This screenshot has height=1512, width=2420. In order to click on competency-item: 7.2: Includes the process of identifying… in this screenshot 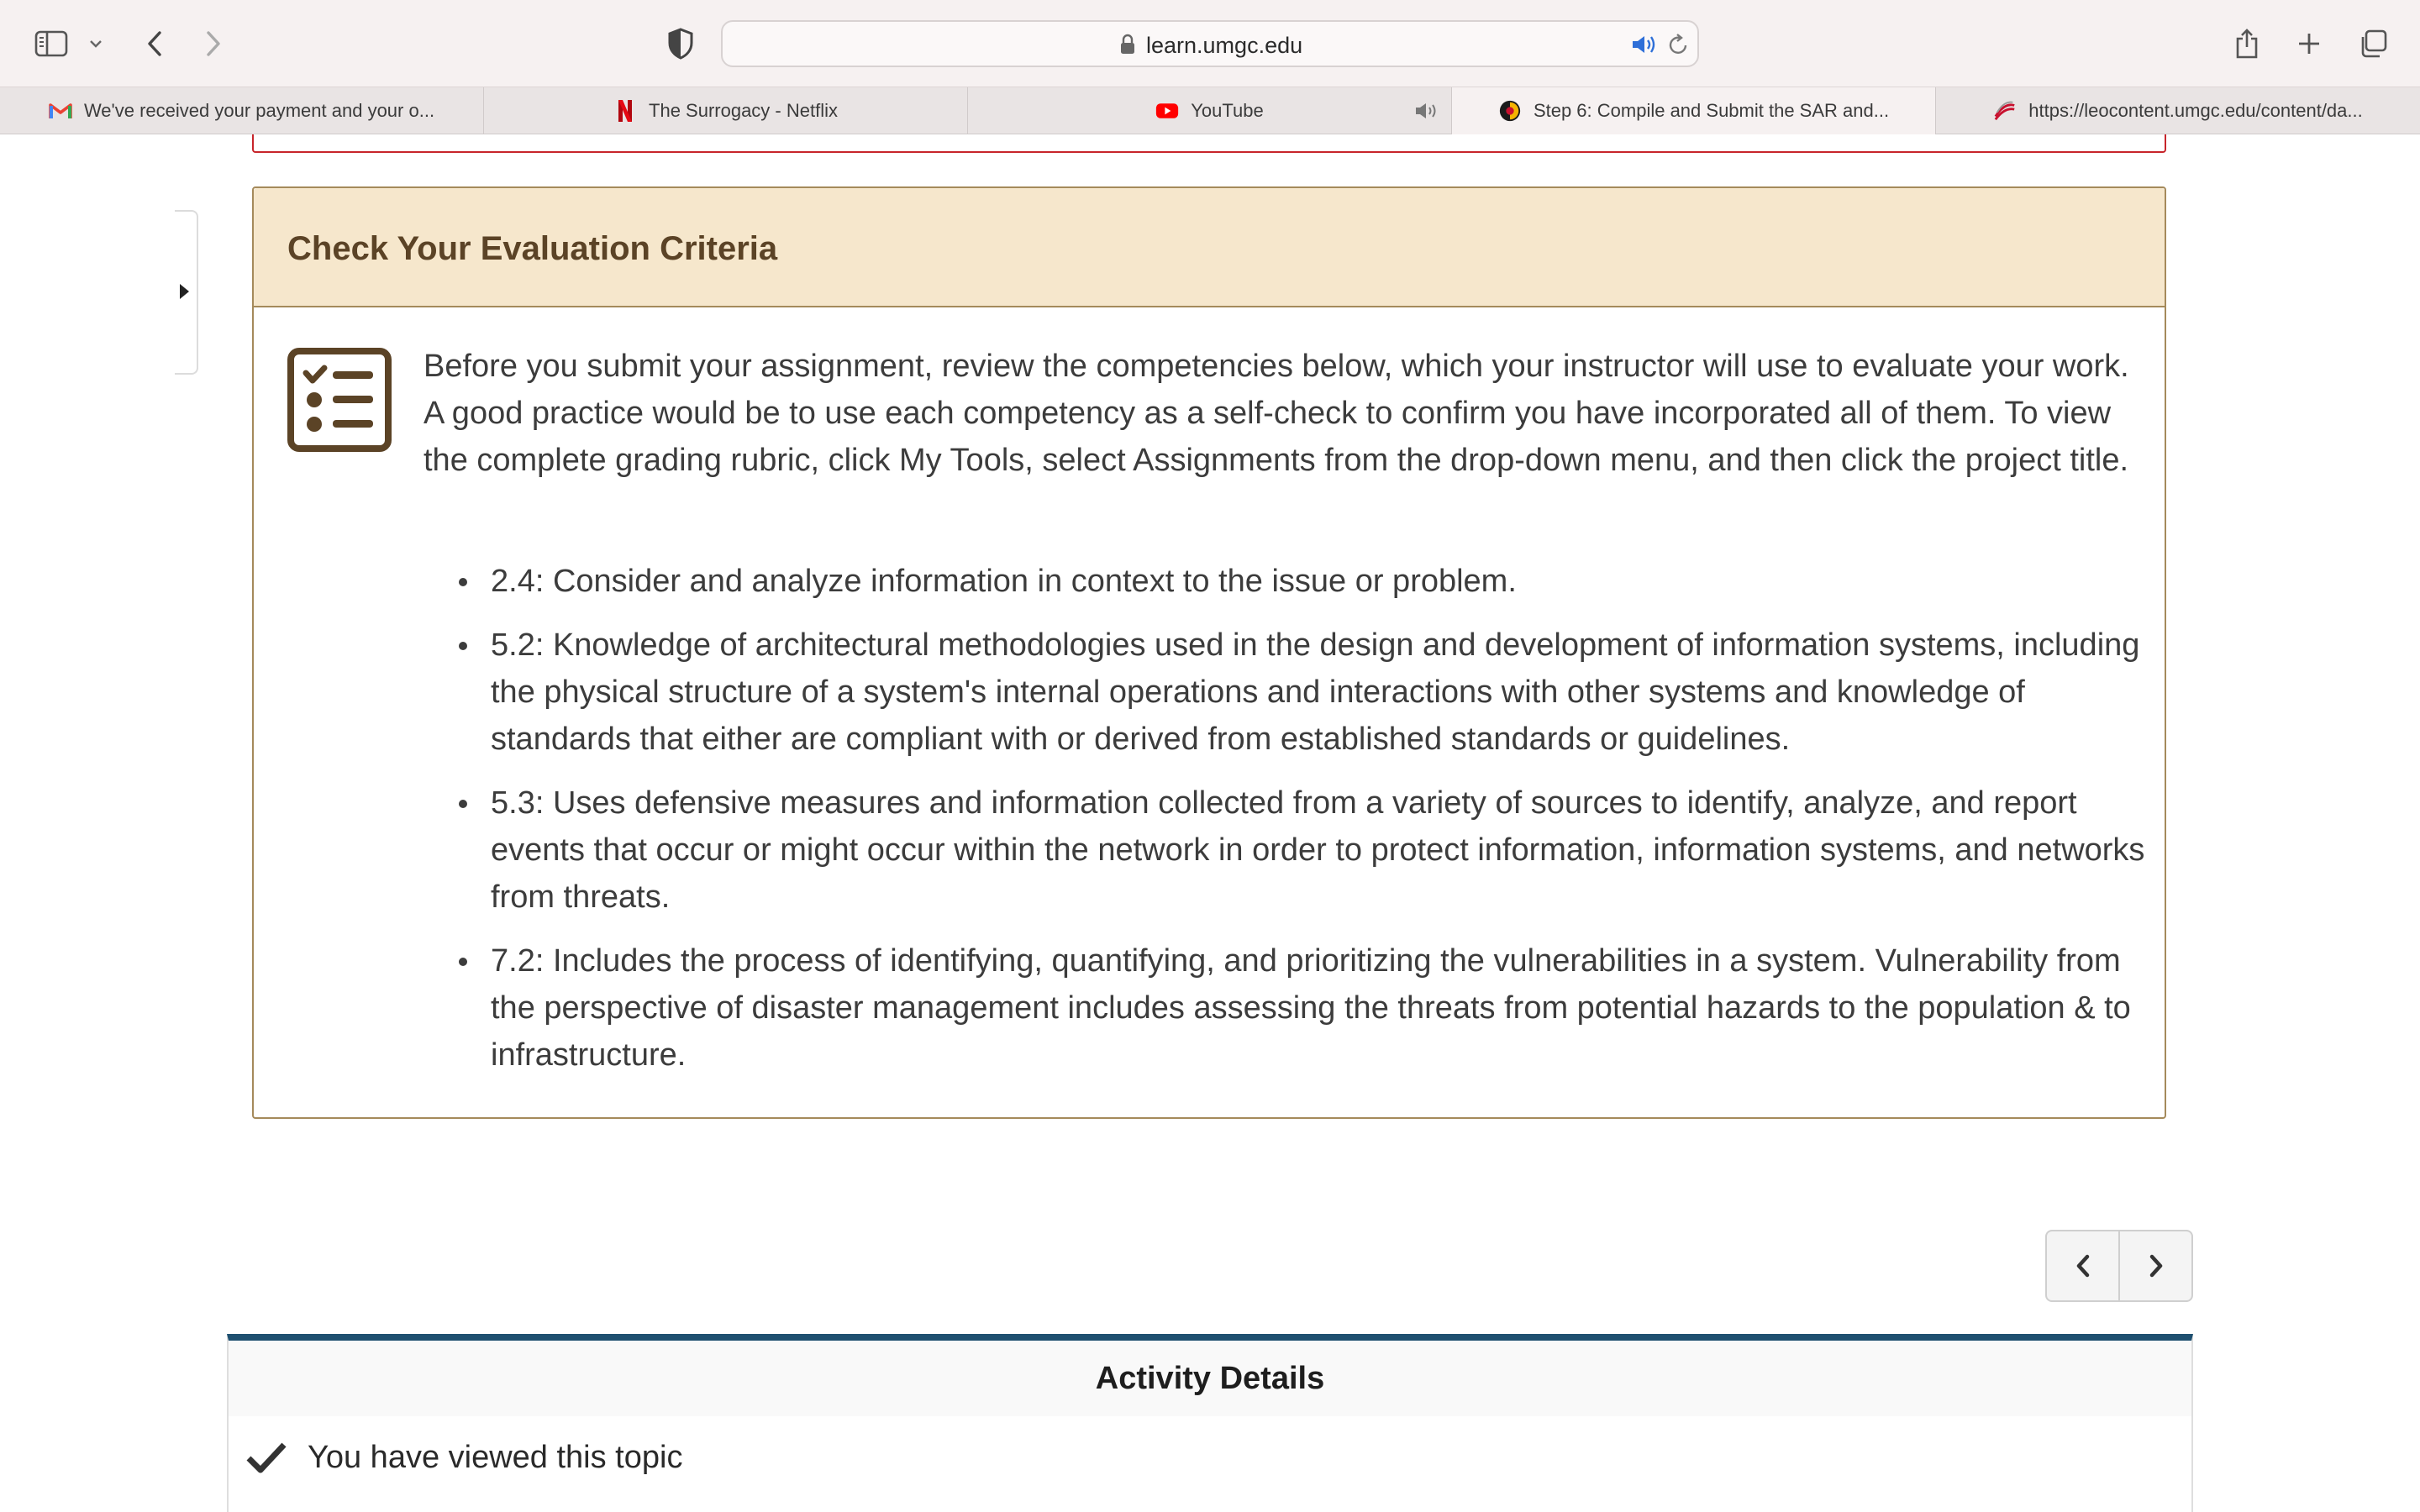, I will do `click(1311, 1008)`.